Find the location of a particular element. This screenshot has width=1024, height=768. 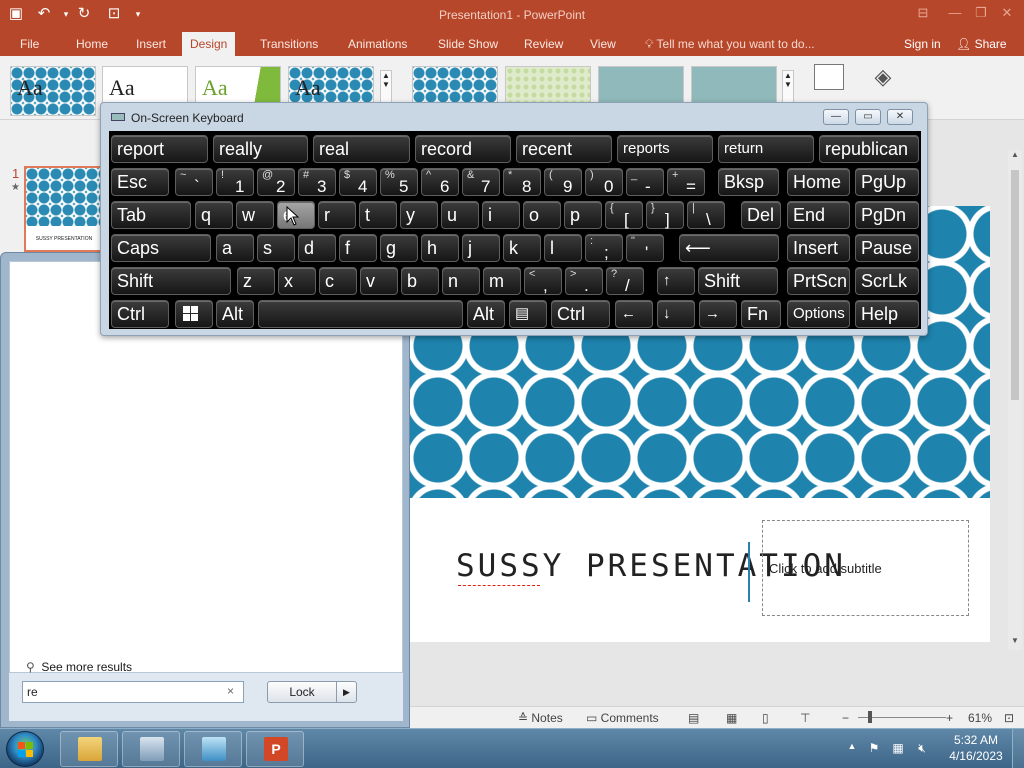

key-left-bracket: {[ is located at coordinates (624, 215).